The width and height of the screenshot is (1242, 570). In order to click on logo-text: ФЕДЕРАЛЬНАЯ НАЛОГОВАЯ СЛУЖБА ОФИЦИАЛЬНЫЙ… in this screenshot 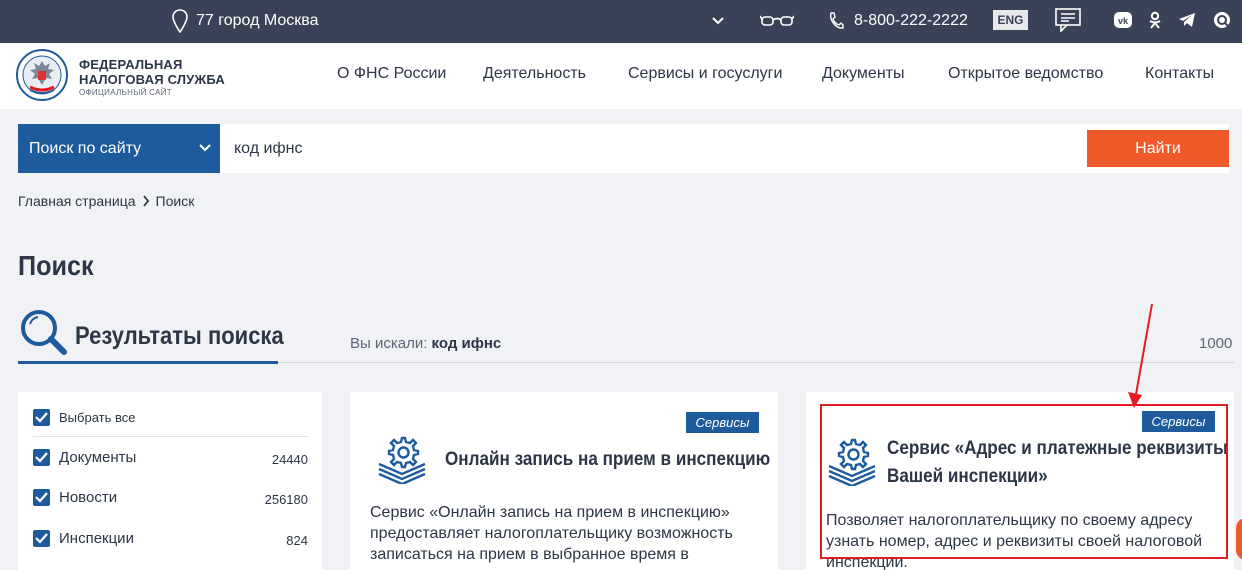, I will do `click(152, 77)`.